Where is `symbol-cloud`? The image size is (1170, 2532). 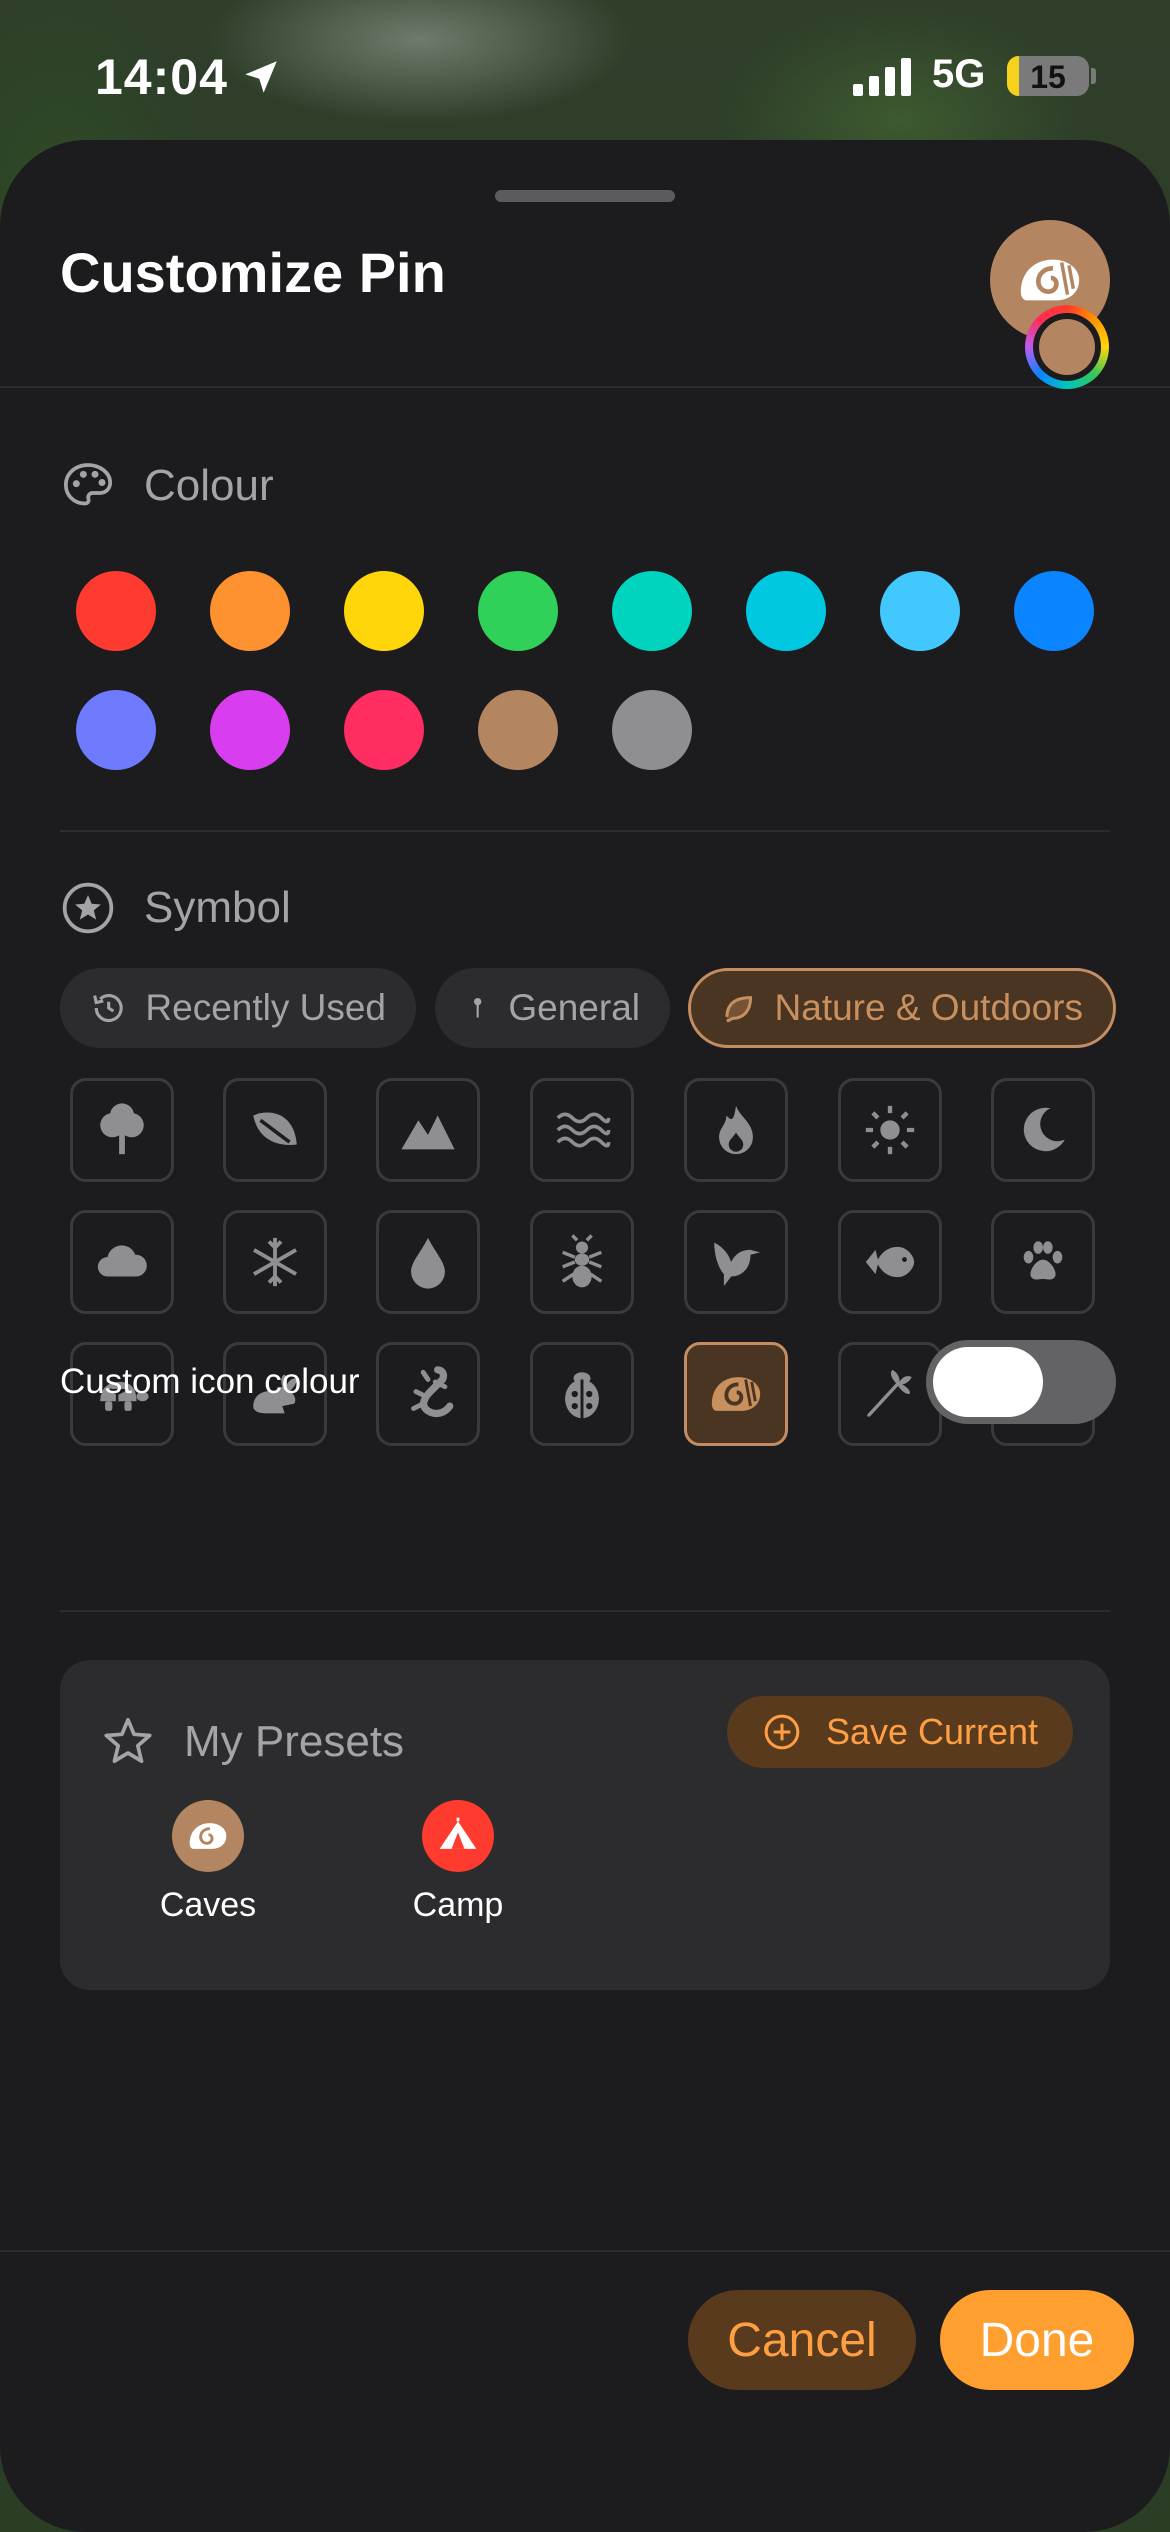 symbol-cloud is located at coordinates (122, 1262).